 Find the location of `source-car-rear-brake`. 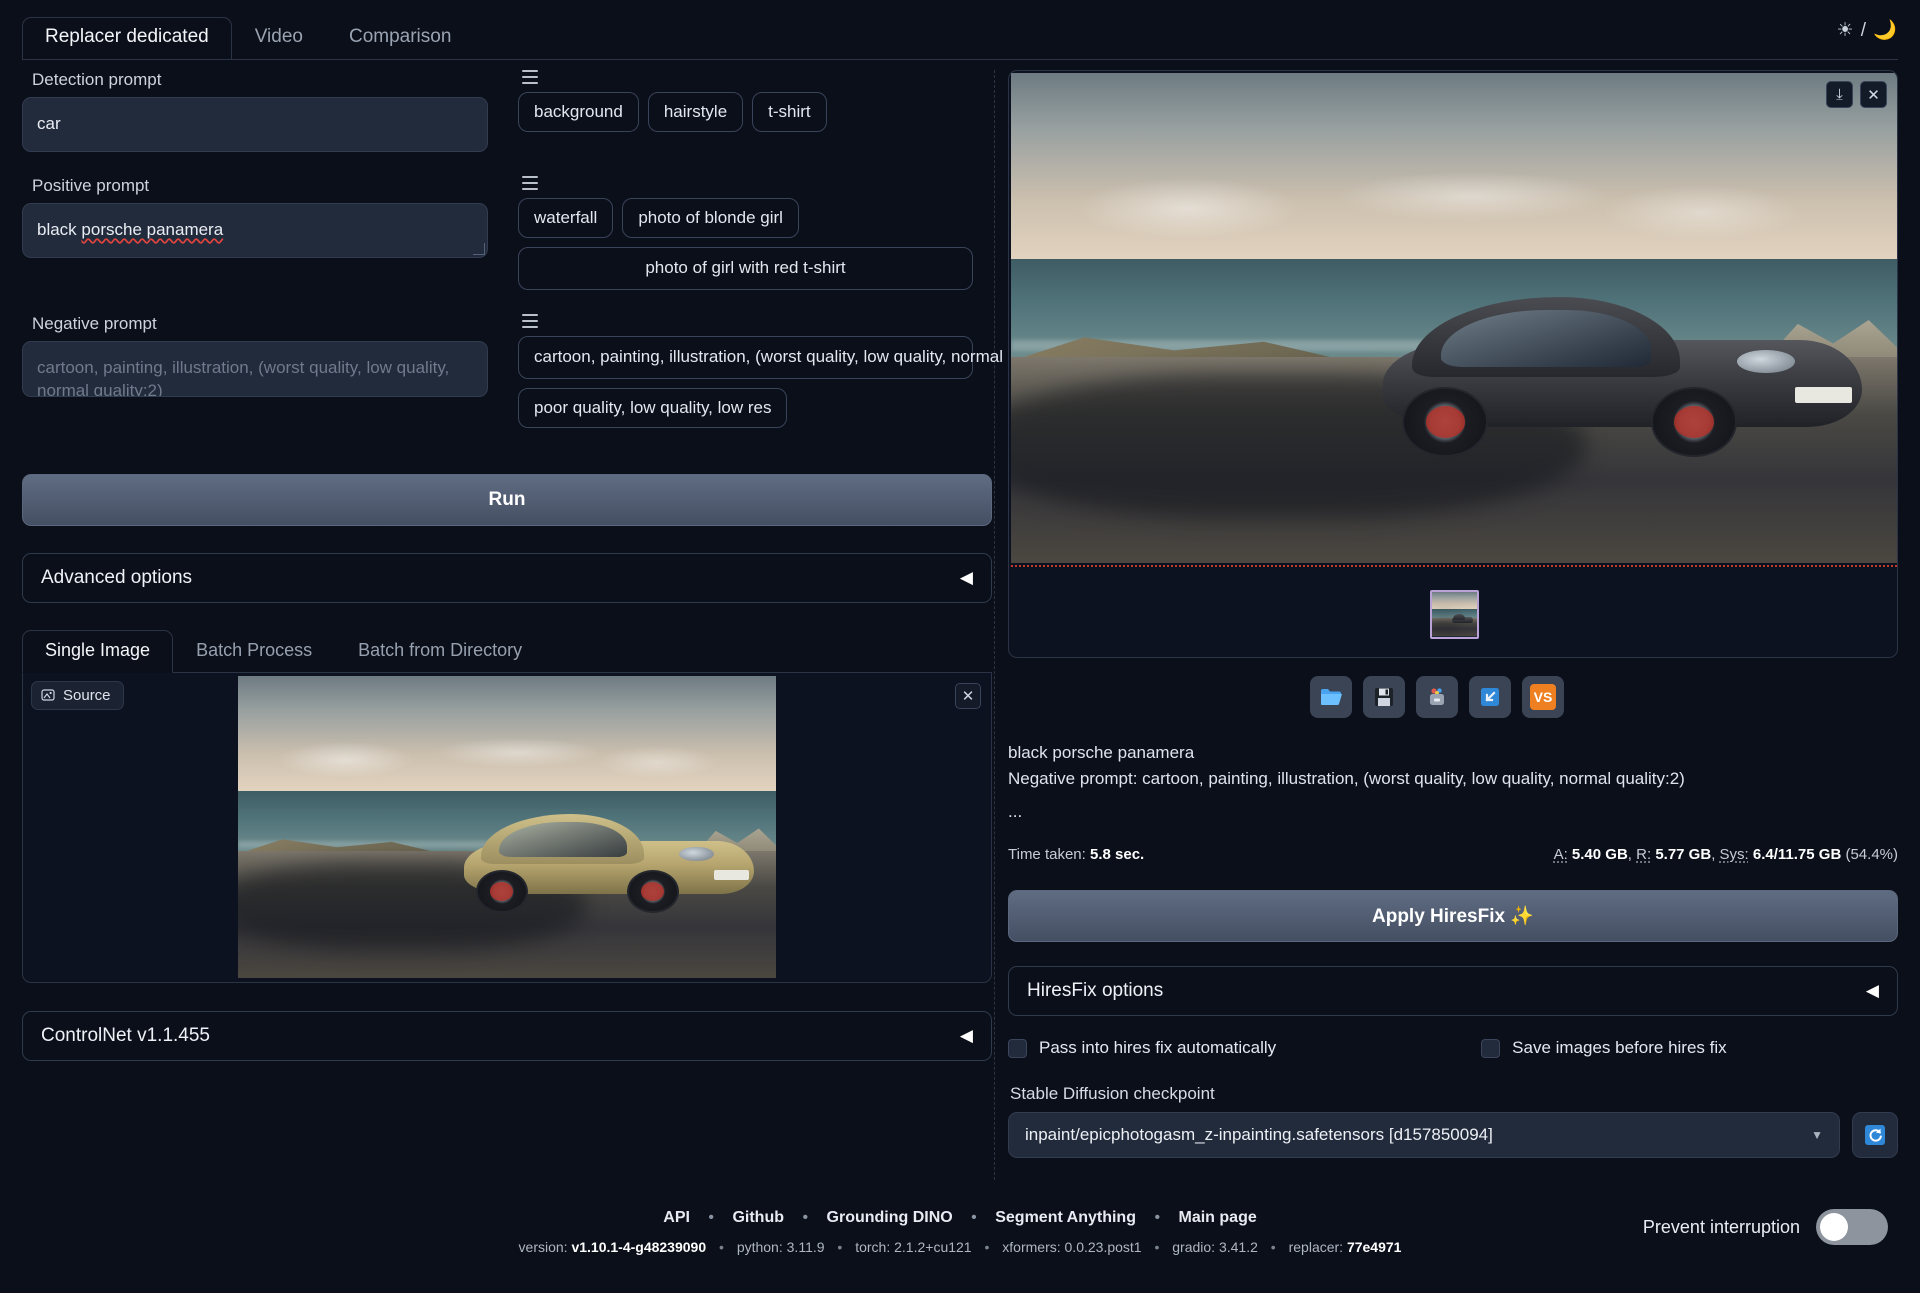

source-car-rear-brake is located at coordinates (502, 891).